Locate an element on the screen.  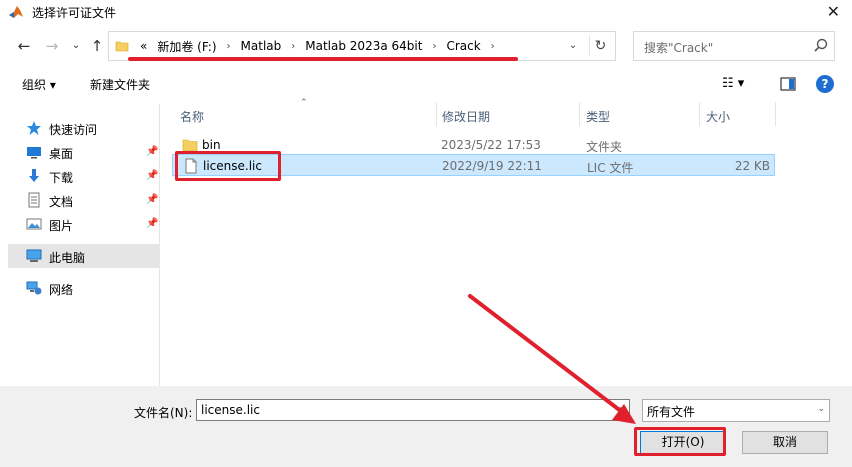
file-date: 2023/5/22 17:53 is located at coordinates (491, 145).